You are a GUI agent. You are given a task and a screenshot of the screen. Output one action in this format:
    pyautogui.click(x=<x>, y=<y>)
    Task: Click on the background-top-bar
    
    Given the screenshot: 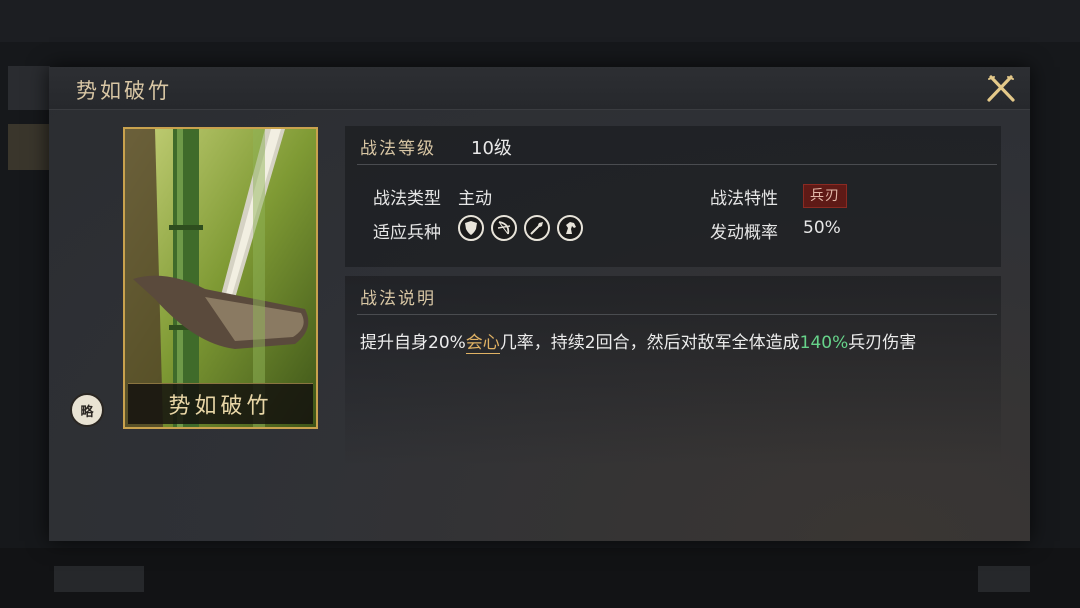 What is the action you would take?
    pyautogui.click(x=540, y=21)
    